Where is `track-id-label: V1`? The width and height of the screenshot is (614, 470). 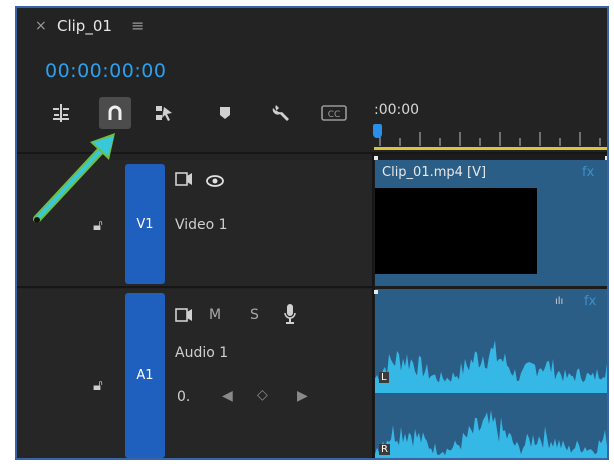 track-id-label: V1 is located at coordinates (145, 224).